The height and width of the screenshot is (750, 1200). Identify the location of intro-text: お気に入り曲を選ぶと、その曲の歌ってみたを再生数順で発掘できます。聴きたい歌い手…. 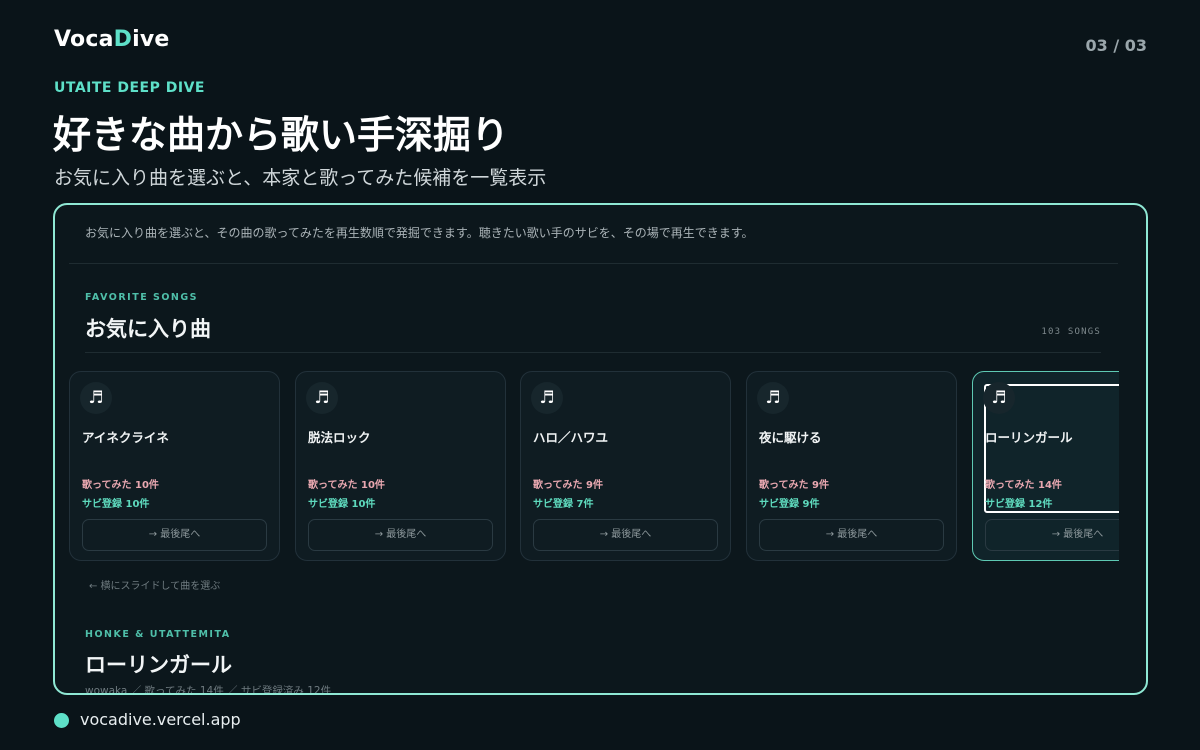
(419, 233).